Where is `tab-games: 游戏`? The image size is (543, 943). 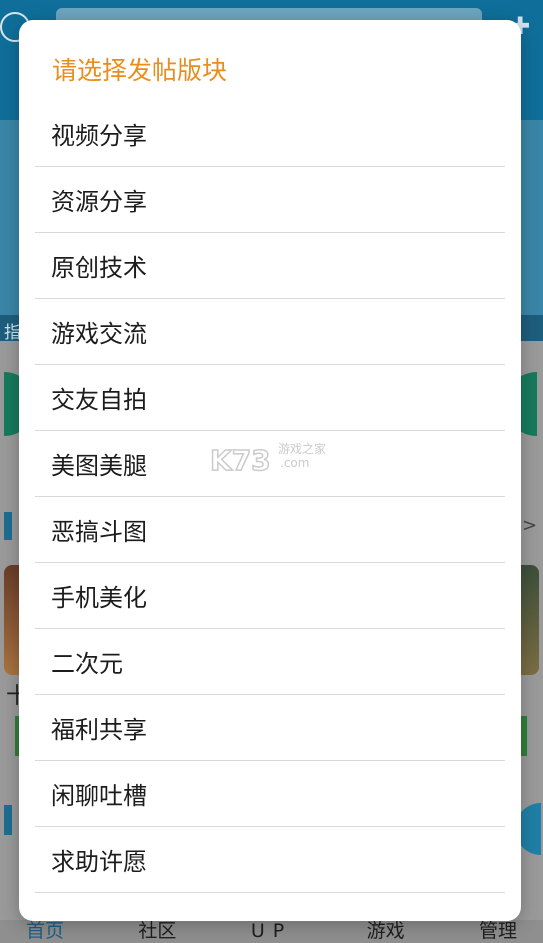
tab-games: 游戏 is located at coordinates (386, 931).